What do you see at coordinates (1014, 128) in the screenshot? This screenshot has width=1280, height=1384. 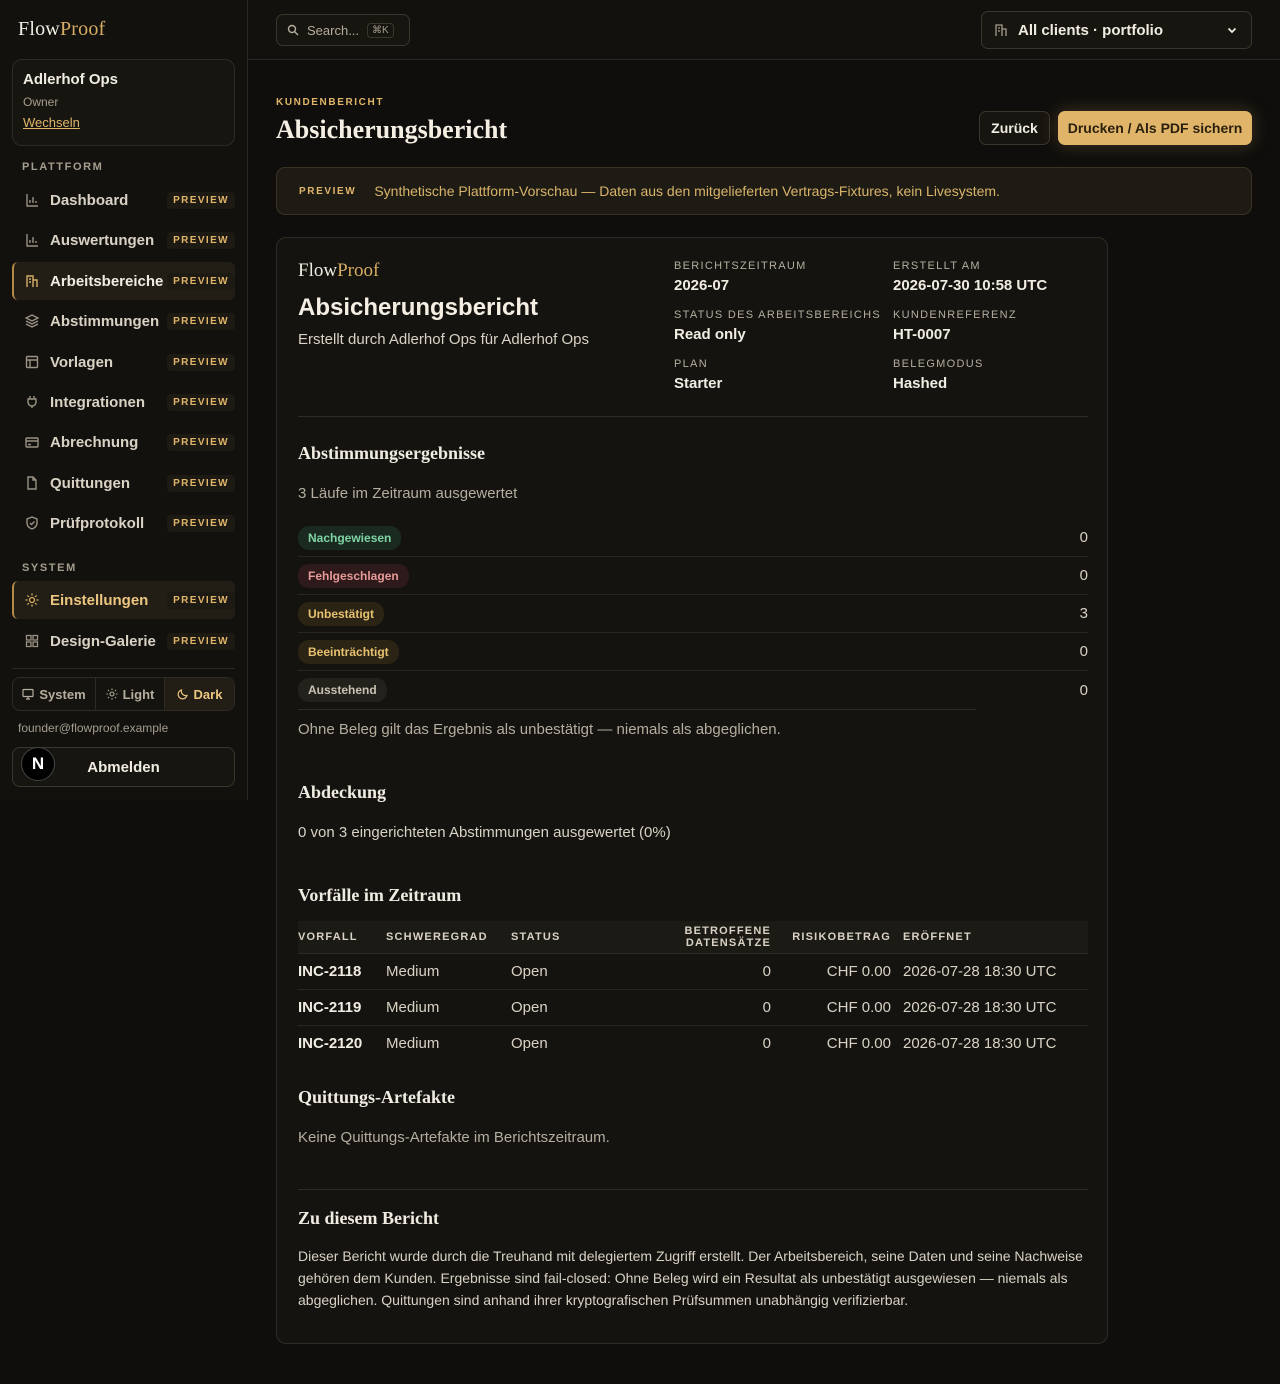 I see `back-button: Zurück` at bounding box center [1014, 128].